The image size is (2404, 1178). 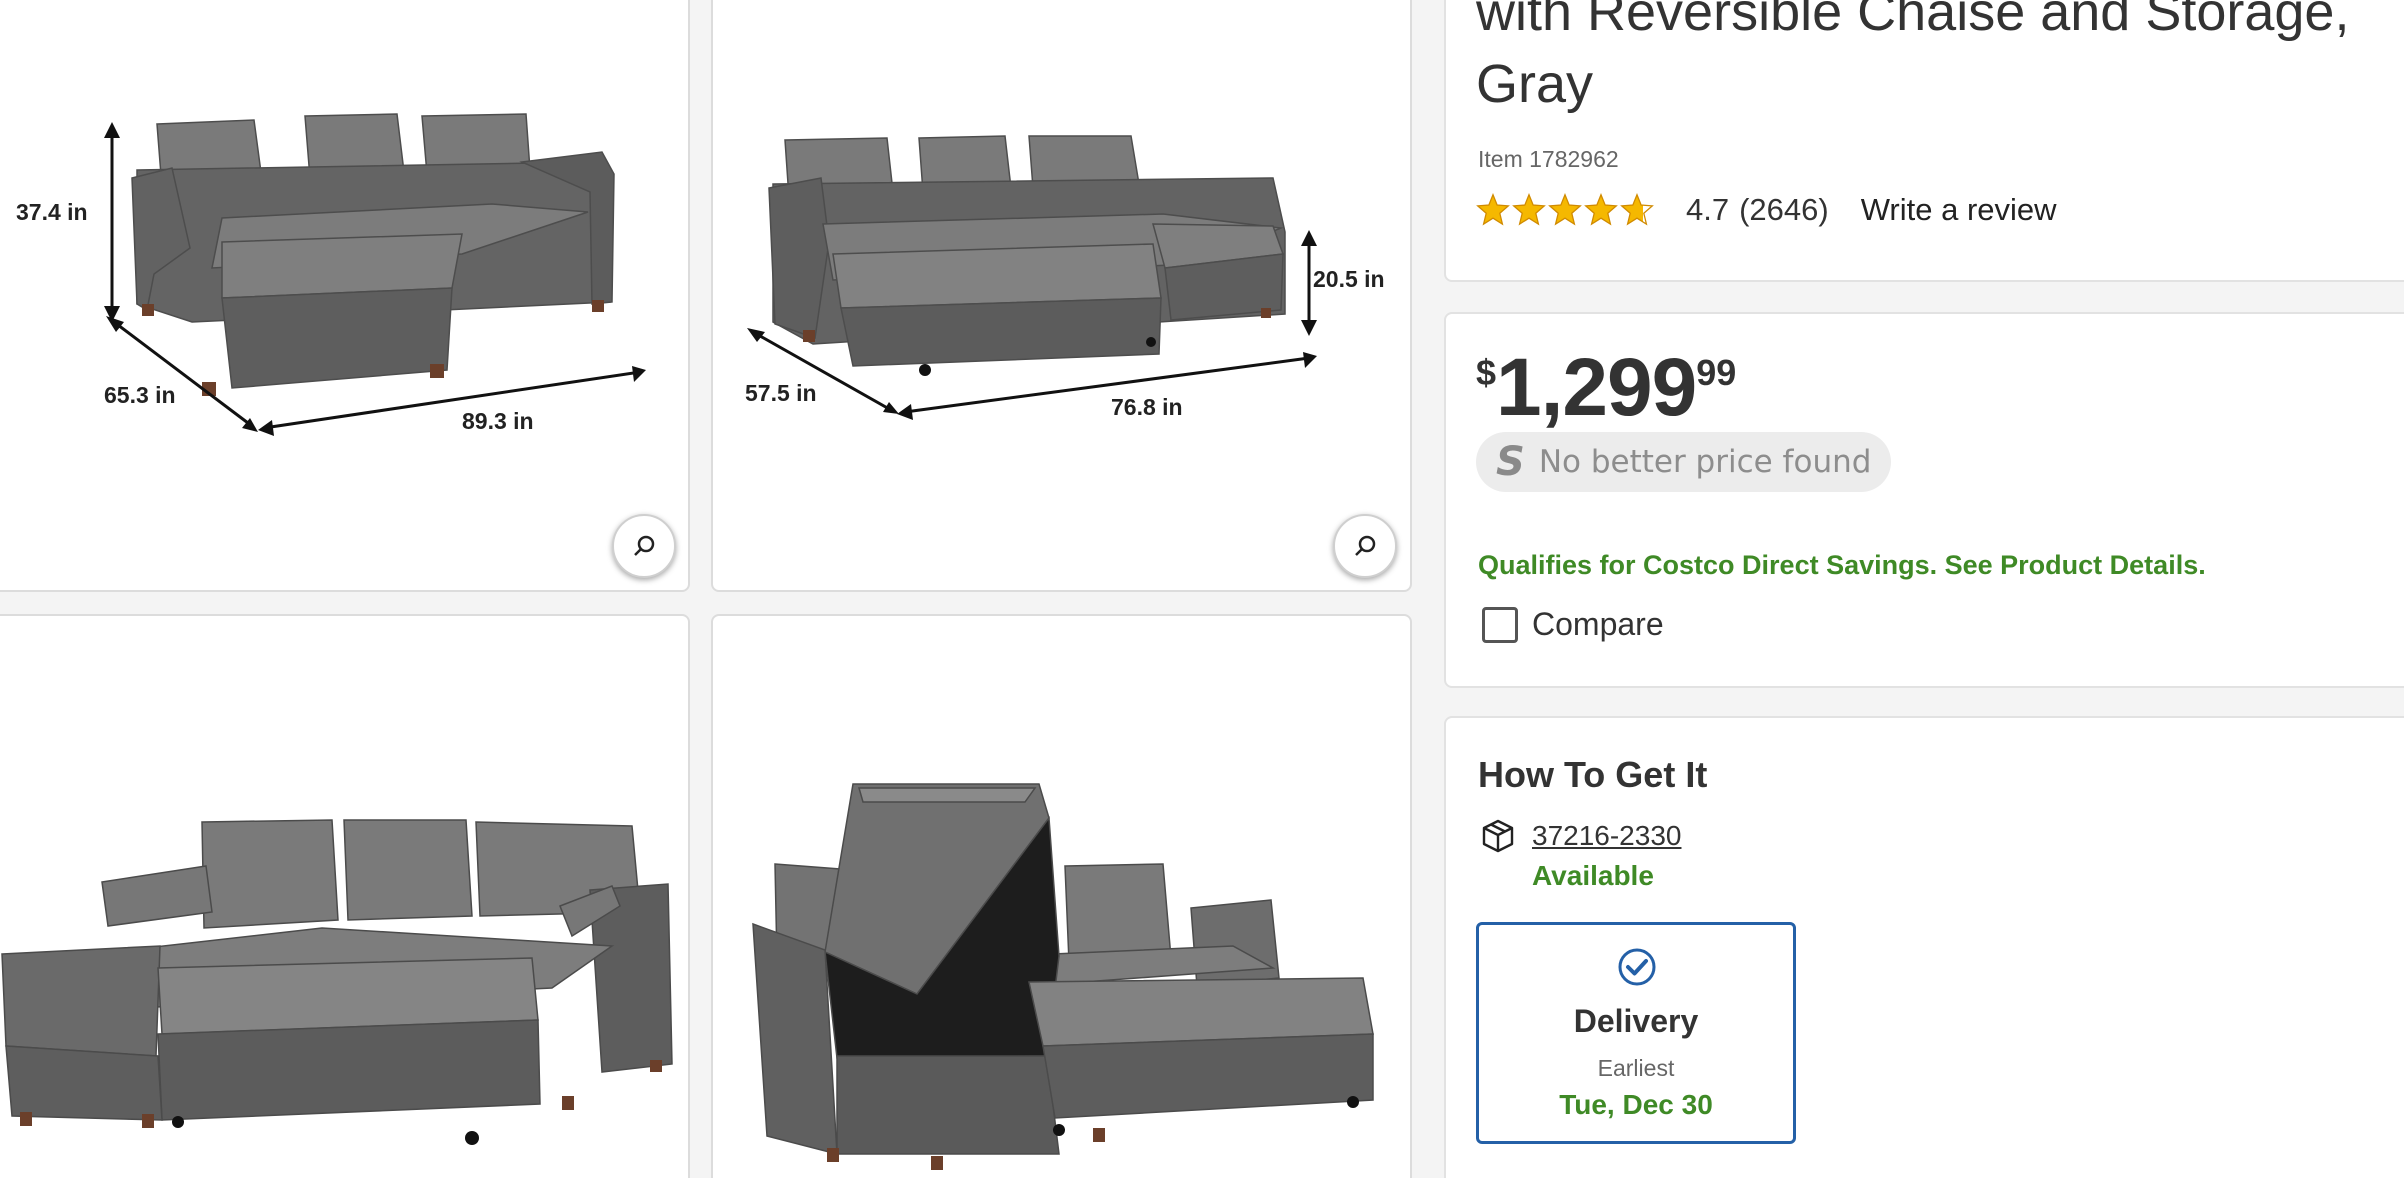 What do you see at coordinates (140, 395) in the screenshot?
I see `depth-dimension-label: 65.3 in` at bounding box center [140, 395].